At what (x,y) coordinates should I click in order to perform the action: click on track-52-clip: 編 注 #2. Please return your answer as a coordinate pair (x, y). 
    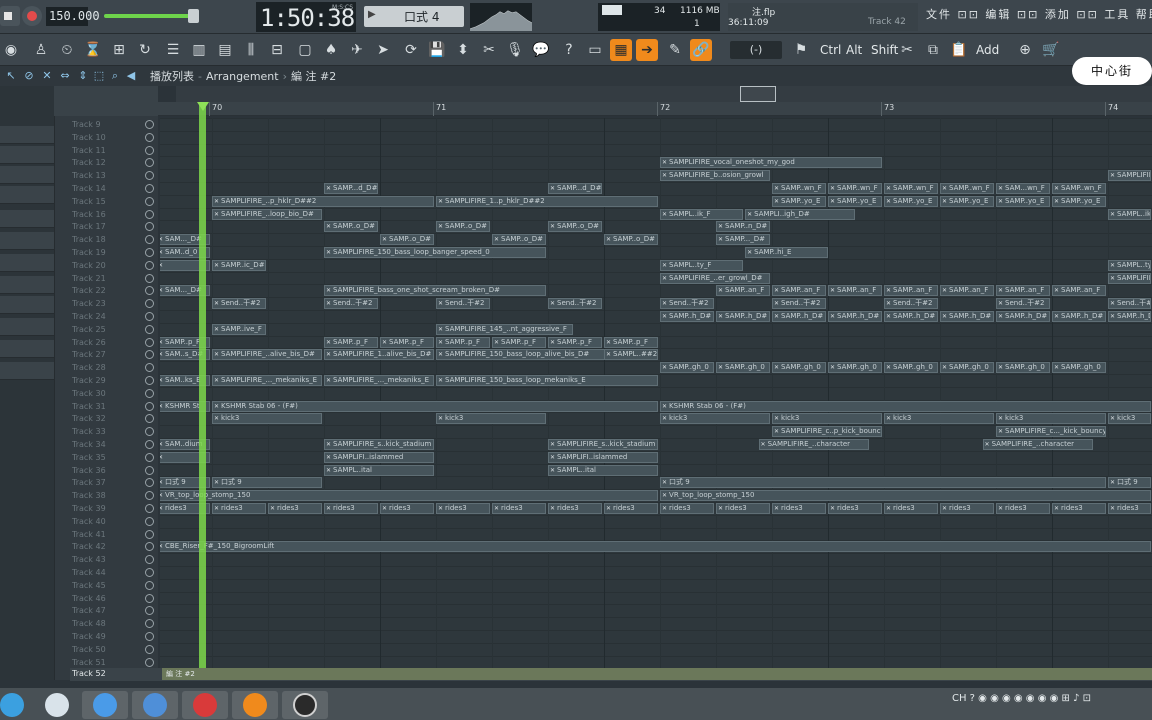
    Looking at the image, I should click on (657, 674).